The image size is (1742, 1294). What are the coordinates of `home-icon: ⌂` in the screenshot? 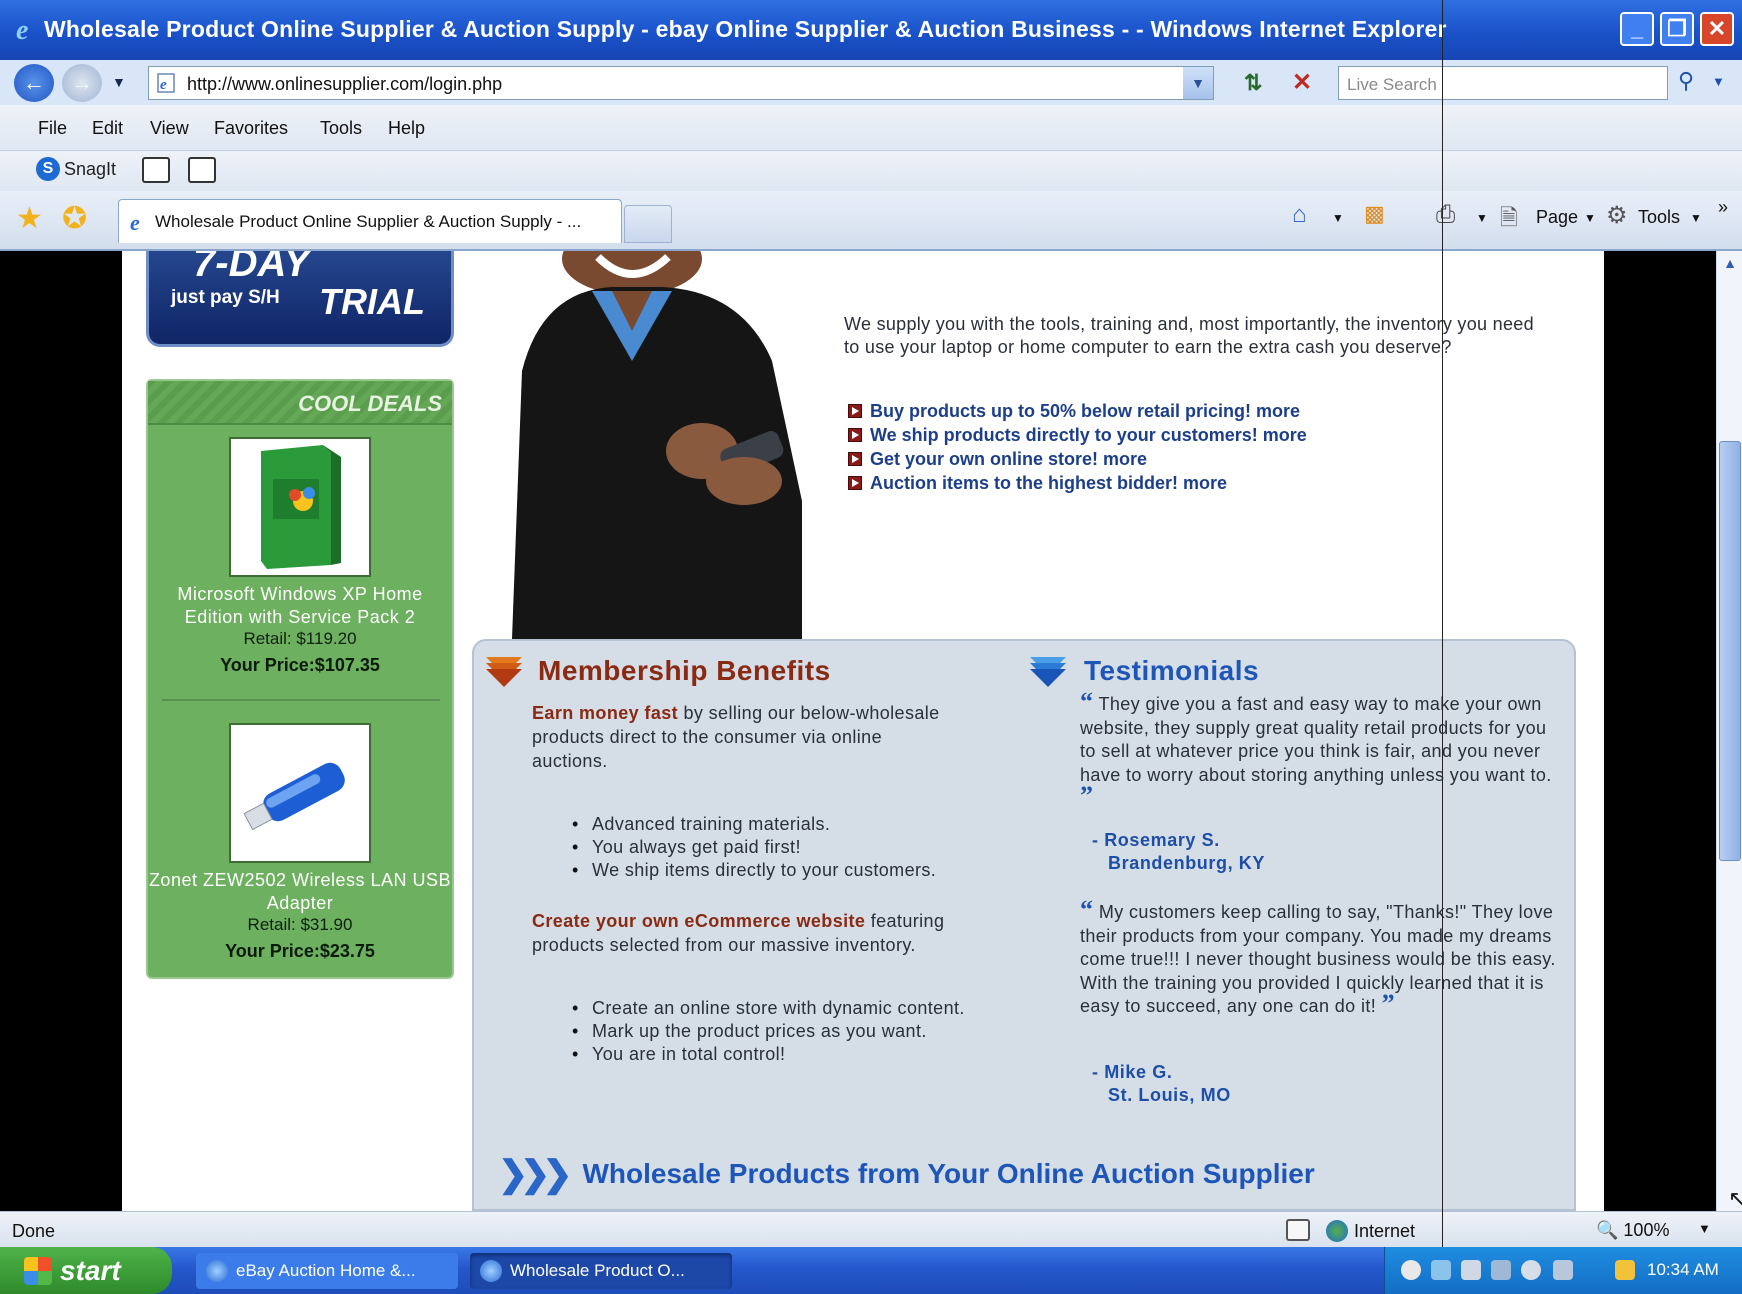 It's located at (1299, 215).